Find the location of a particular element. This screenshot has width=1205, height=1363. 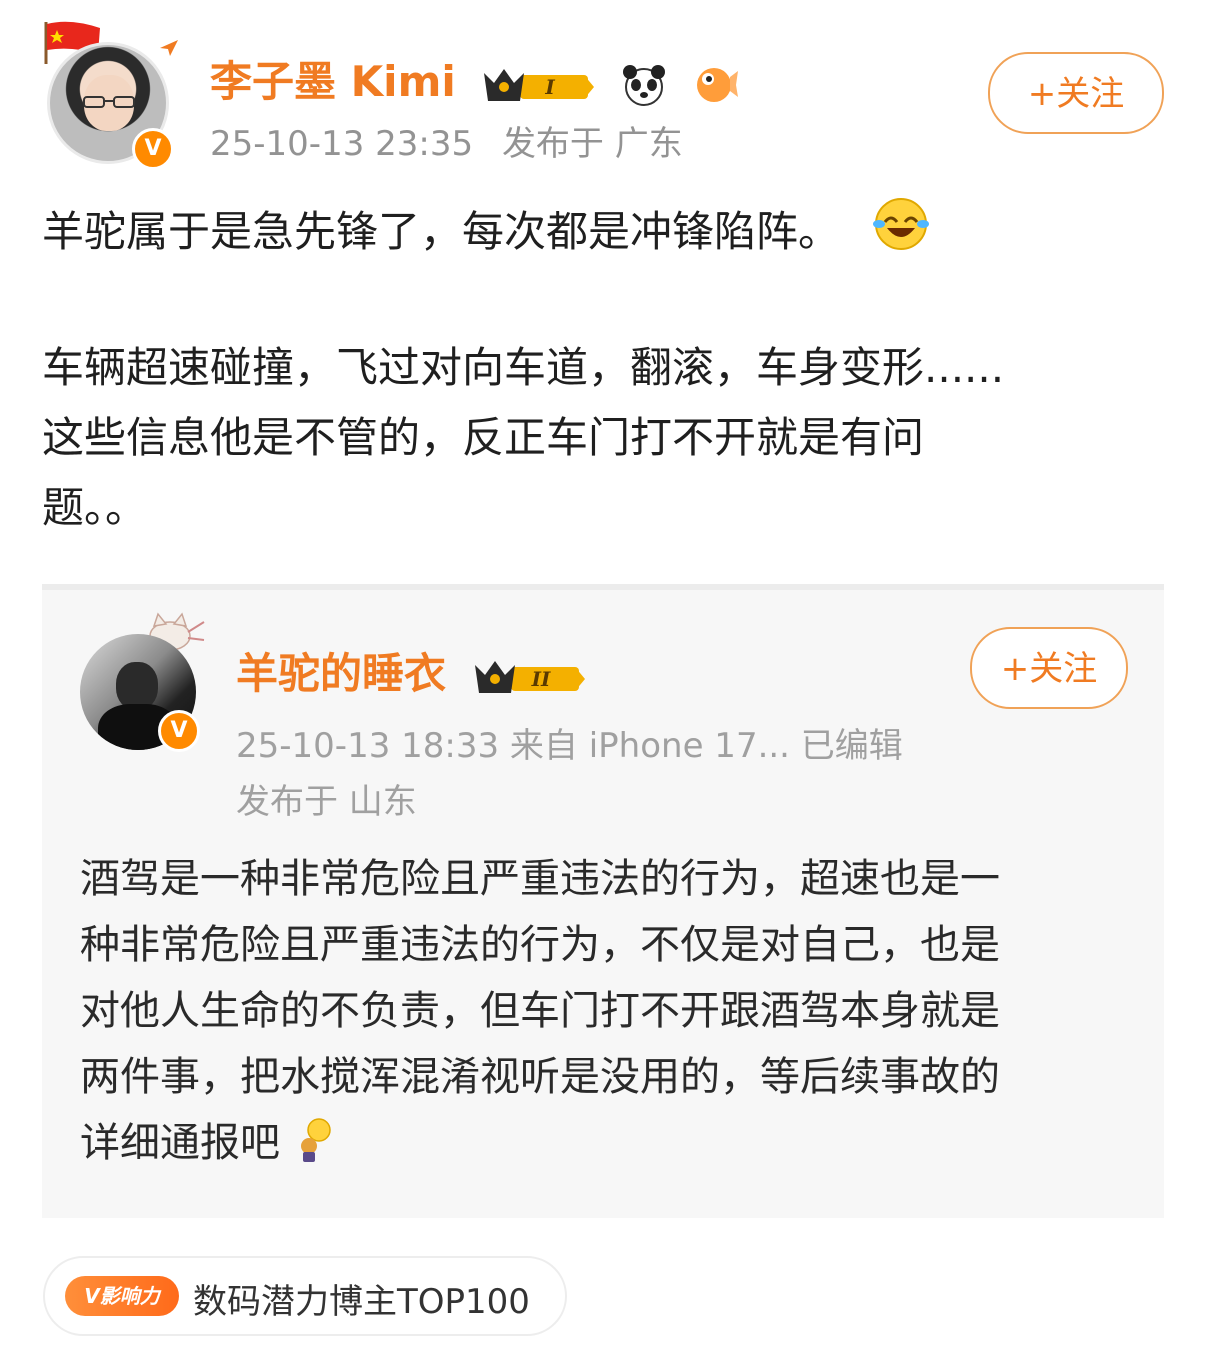

post-meta: 25-10-13 23:35 发布于 广东 is located at coordinates (446, 140).